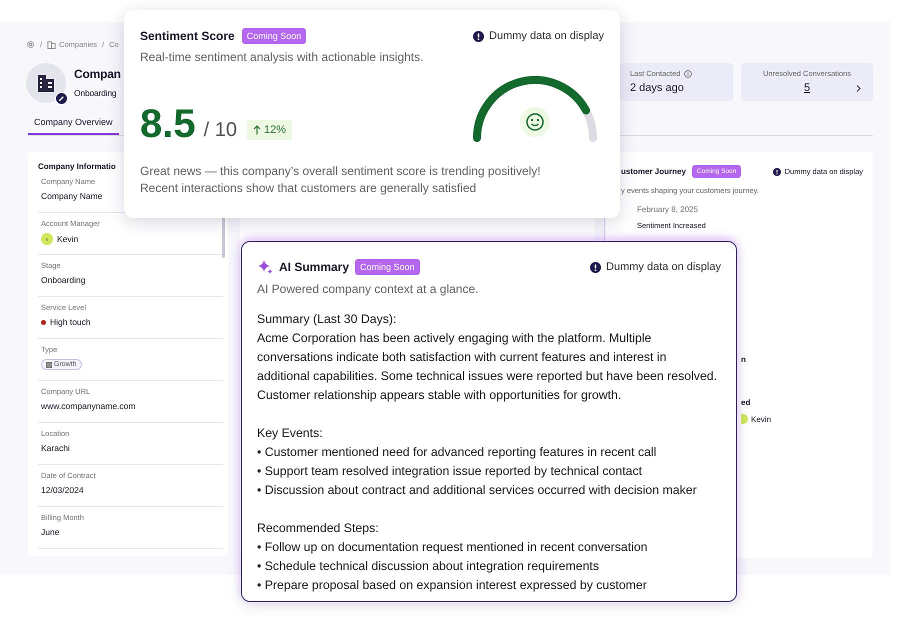 The height and width of the screenshot is (622, 900). What do you see at coordinates (761, 419) in the screenshot?
I see `person-name: Kevin` at bounding box center [761, 419].